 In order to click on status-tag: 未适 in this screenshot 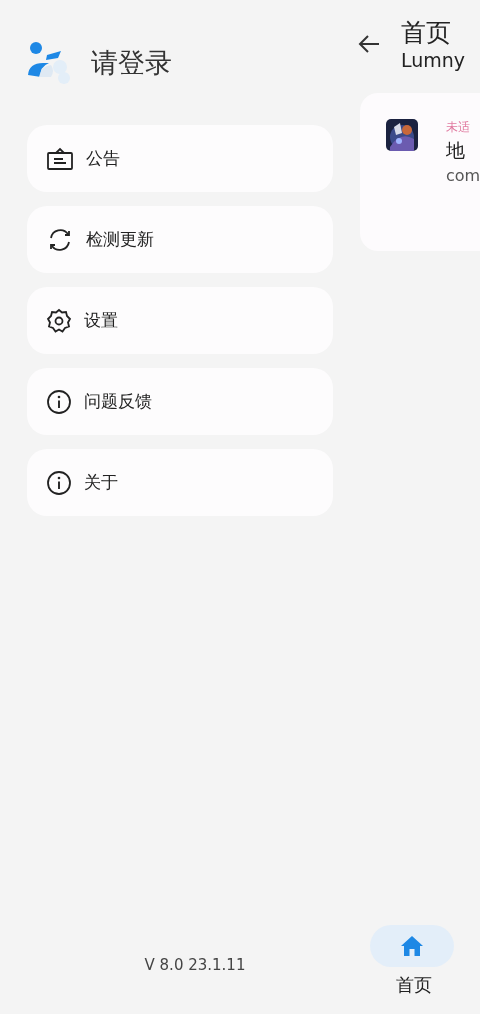, I will do `click(463, 127)`.